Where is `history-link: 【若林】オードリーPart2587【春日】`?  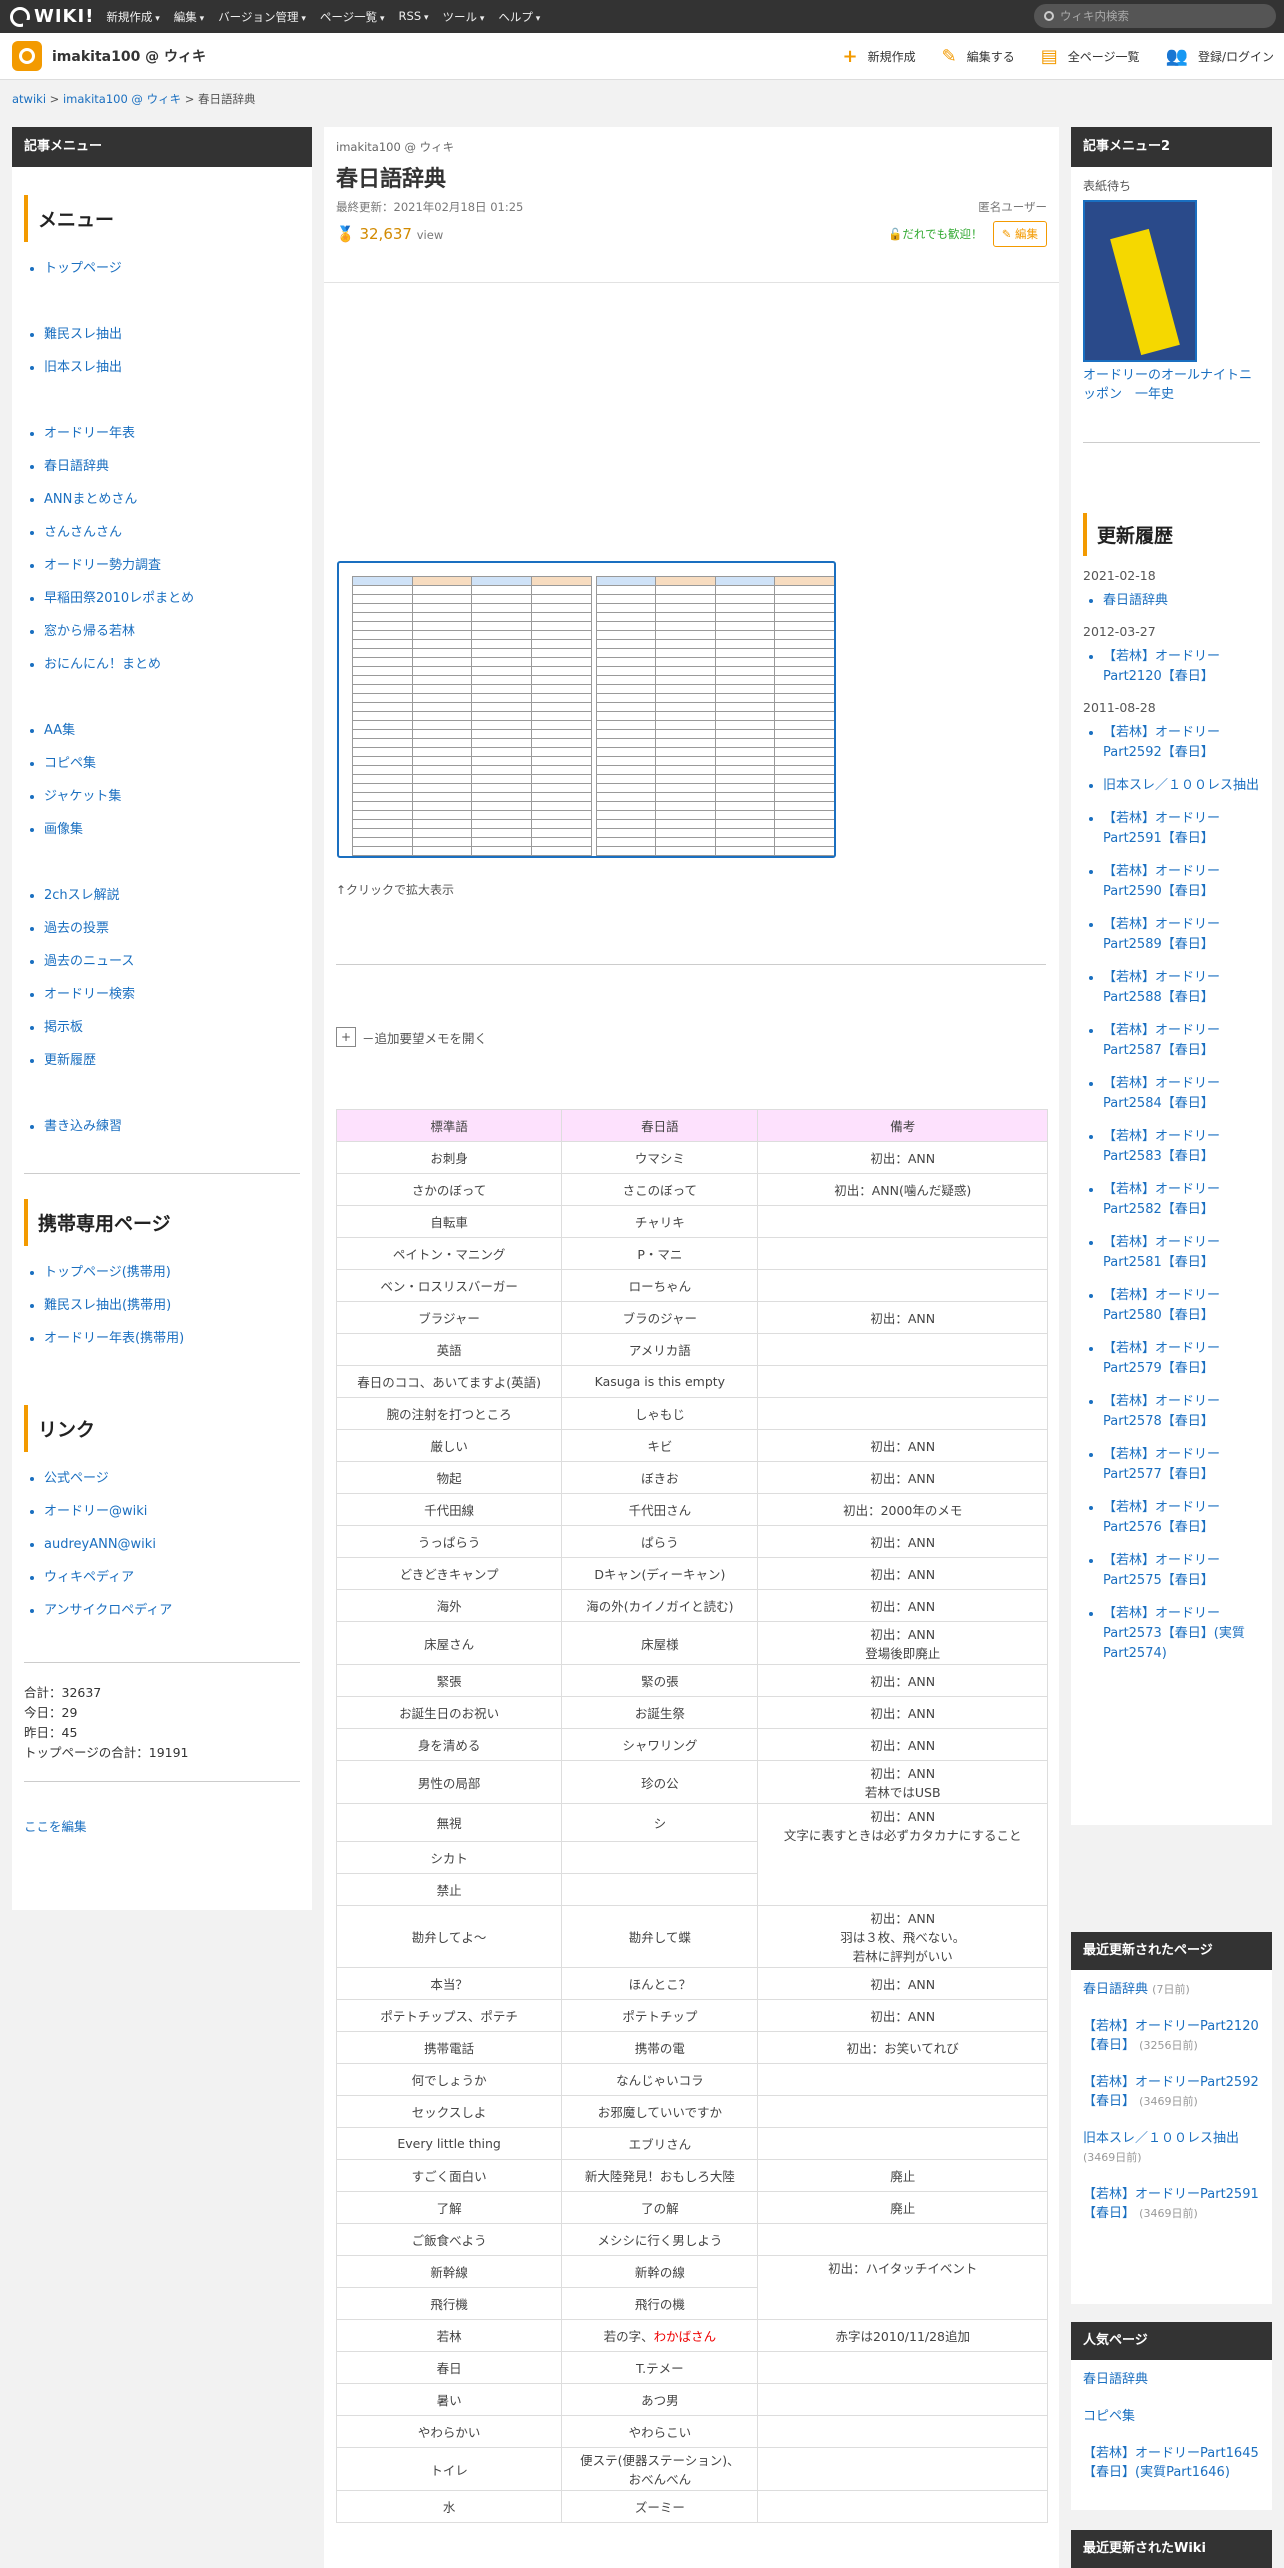 history-link: 【若林】オードリーPart2587【春日】 is located at coordinates (1161, 1040).